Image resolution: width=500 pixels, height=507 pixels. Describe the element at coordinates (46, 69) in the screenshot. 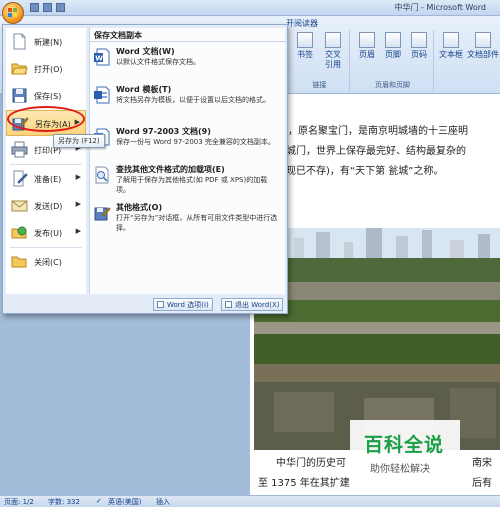

I see `menu-item-open: 打开(O)` at that location.